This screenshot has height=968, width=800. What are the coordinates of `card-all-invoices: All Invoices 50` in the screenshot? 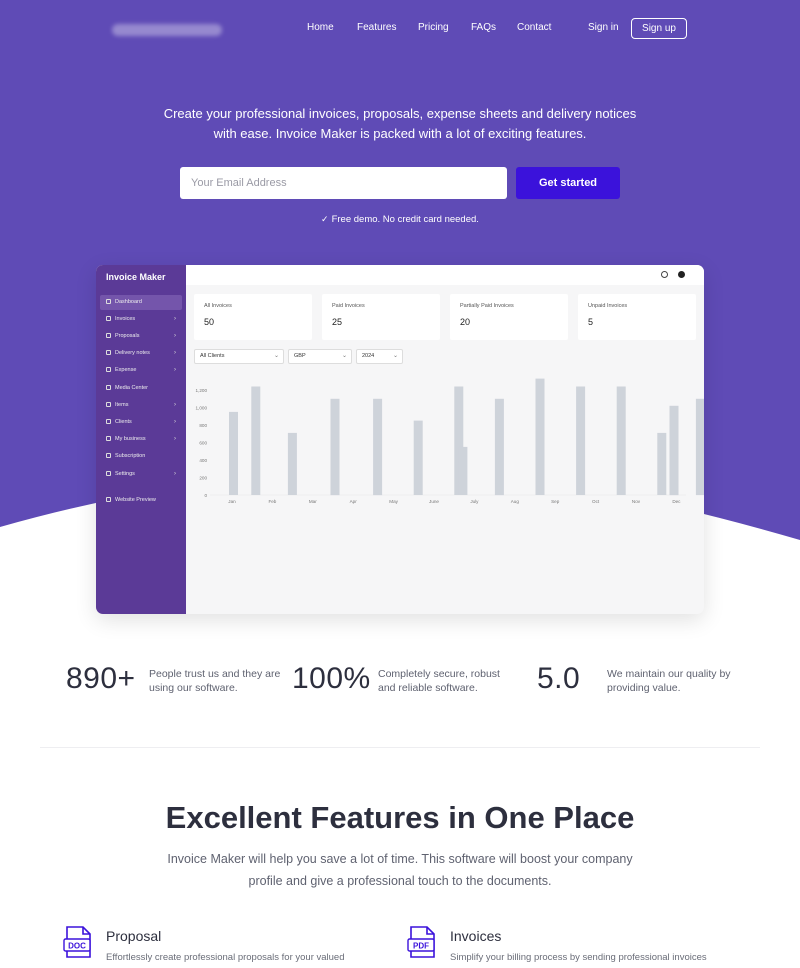 It's located at (253, 317).